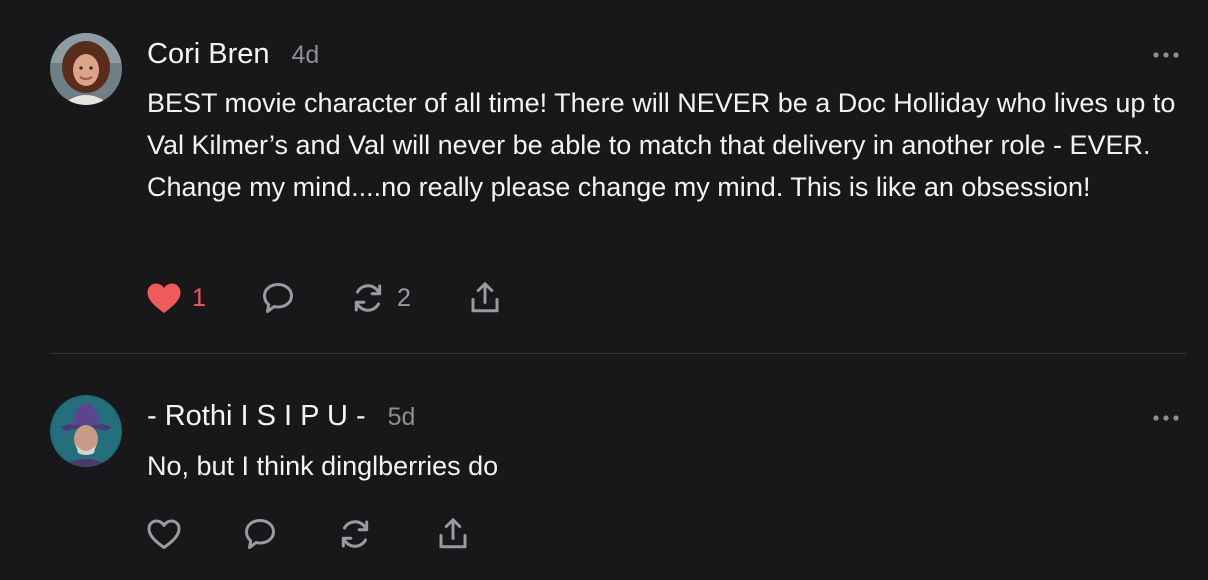  I want to click on author-name: Cori Bren, so click(208, 54).